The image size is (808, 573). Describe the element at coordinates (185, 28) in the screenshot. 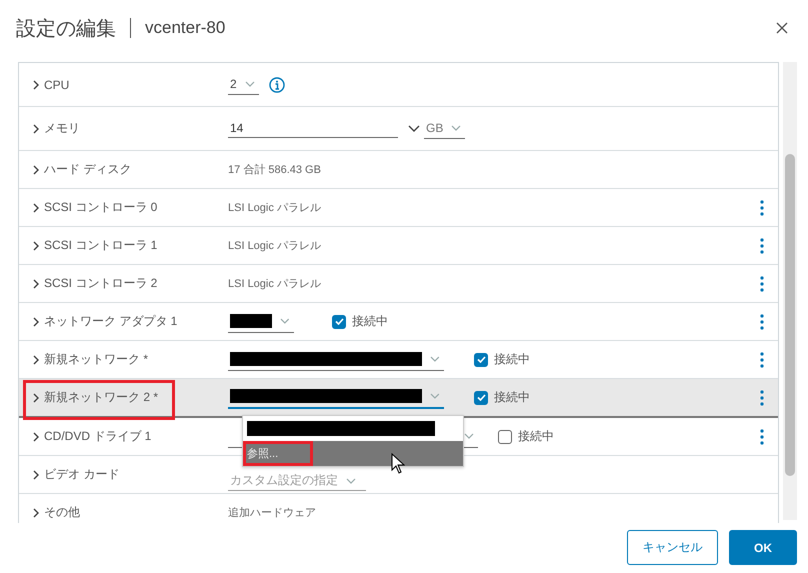

I see `vm-name: vcenter-80` at that location.